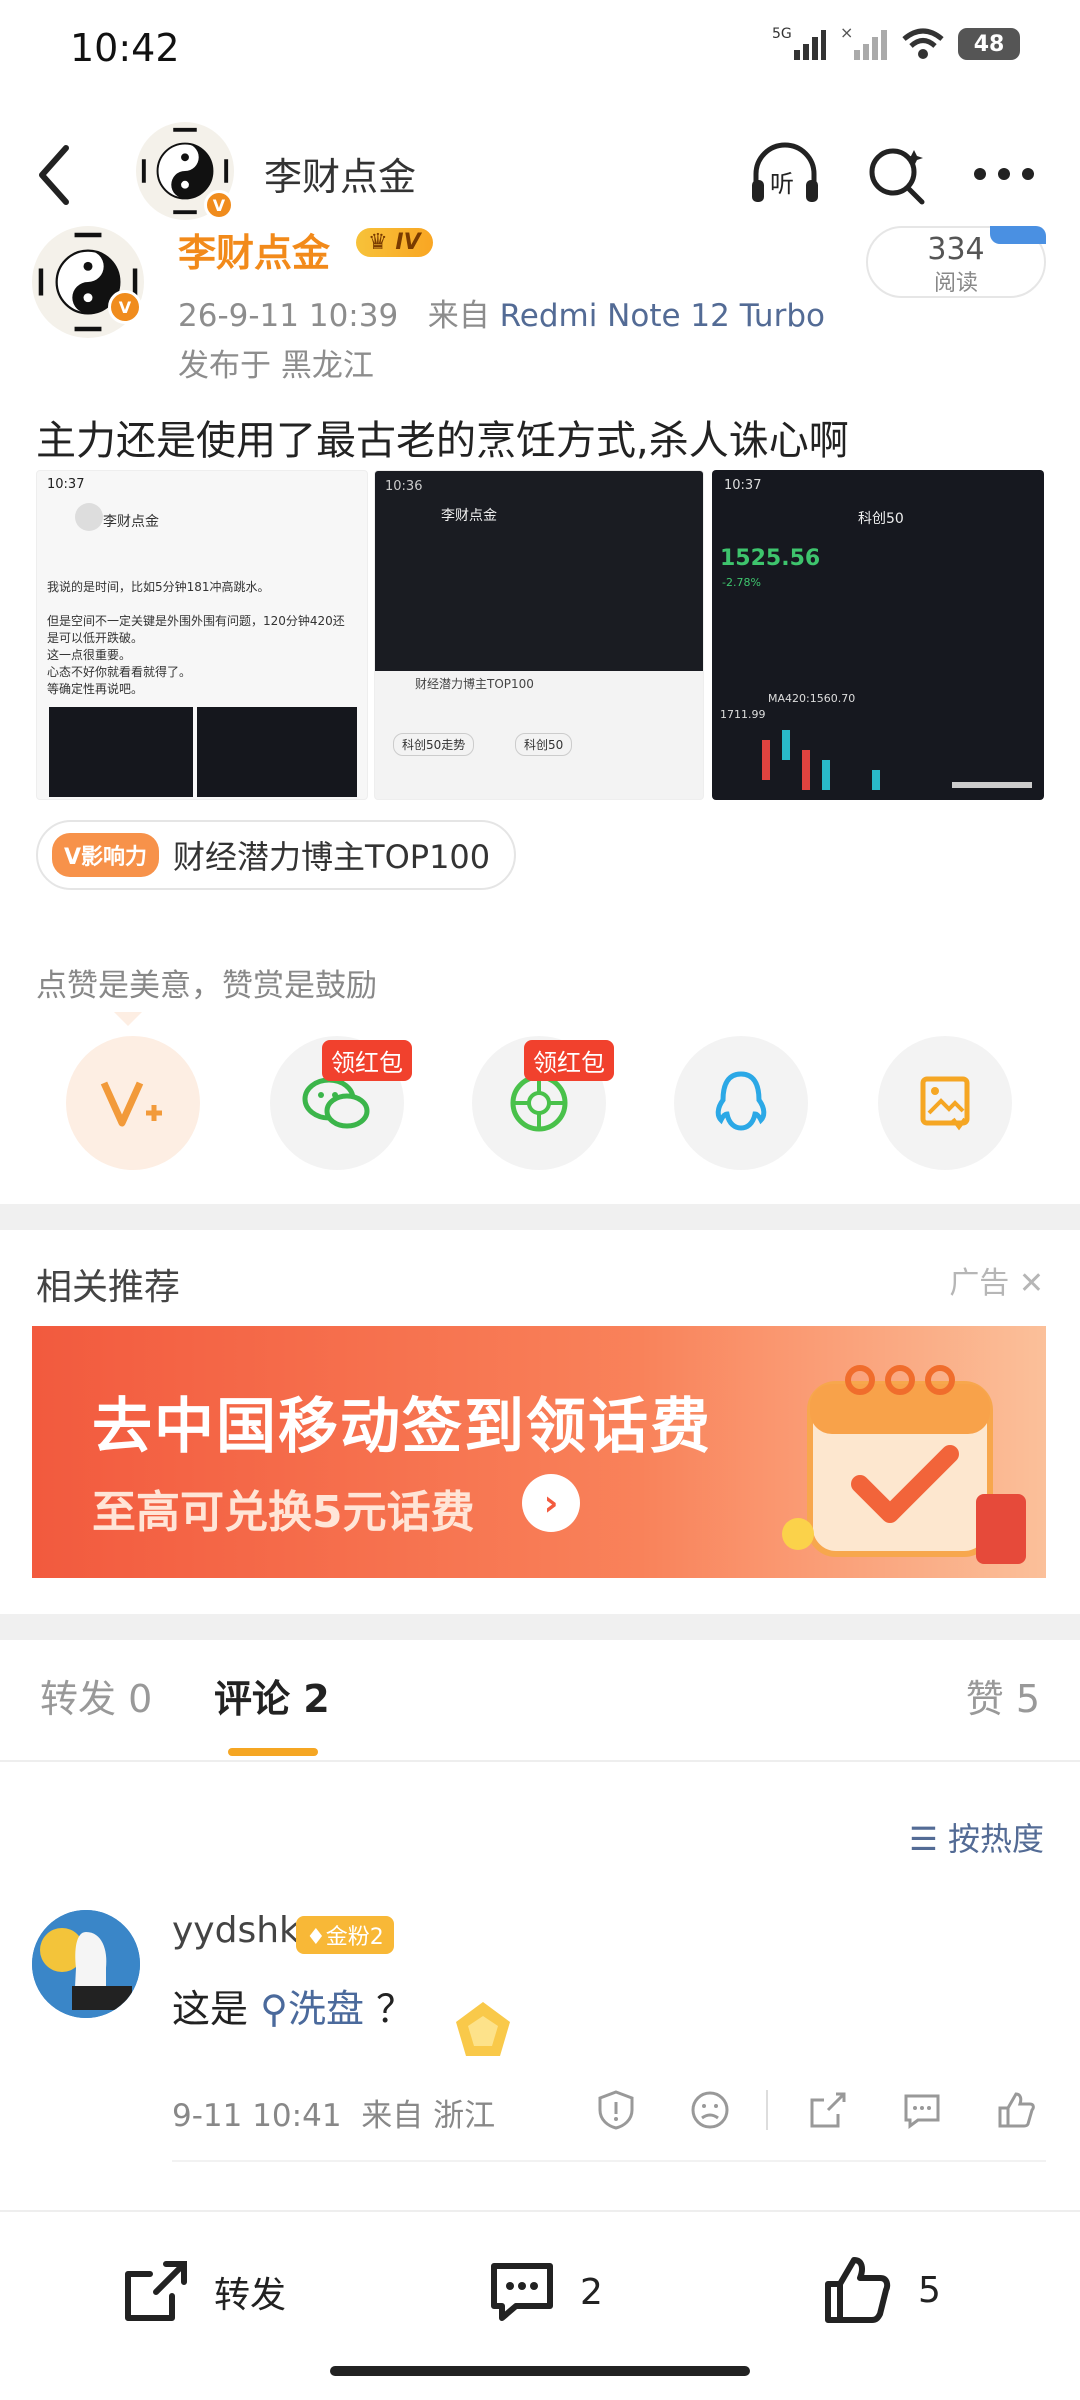 The height and width of the screenshot is (2400, 1080). What do you see at coordinates (923, 43) in the screenshot?
I see `wifi-icon` at bounding box center [923, 43].